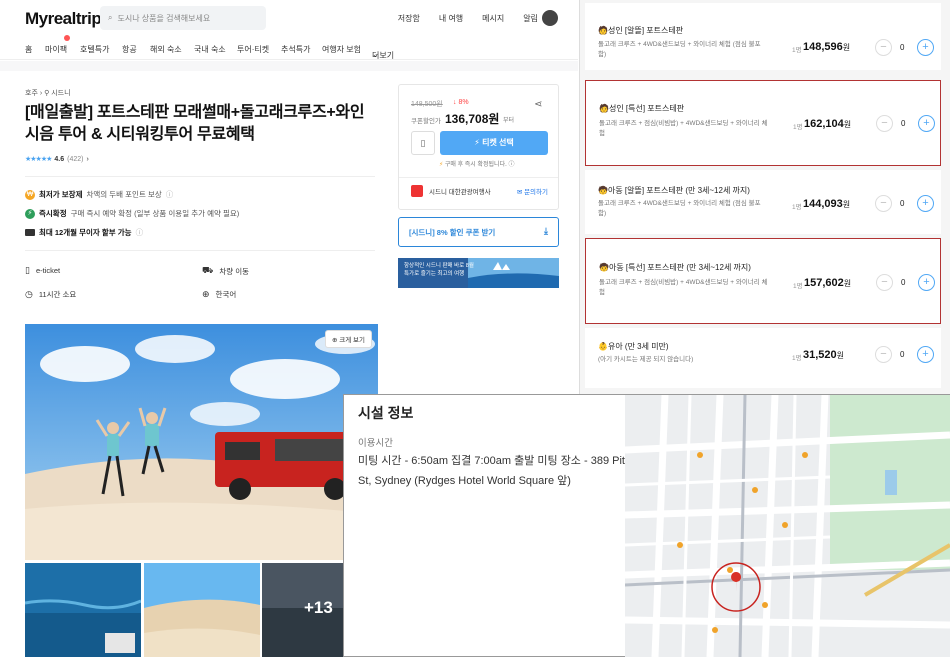 The height and width of the screenshot is (657, 950). I want to click on inquiry-button: ✉ 문의하기, so click(532, 191).